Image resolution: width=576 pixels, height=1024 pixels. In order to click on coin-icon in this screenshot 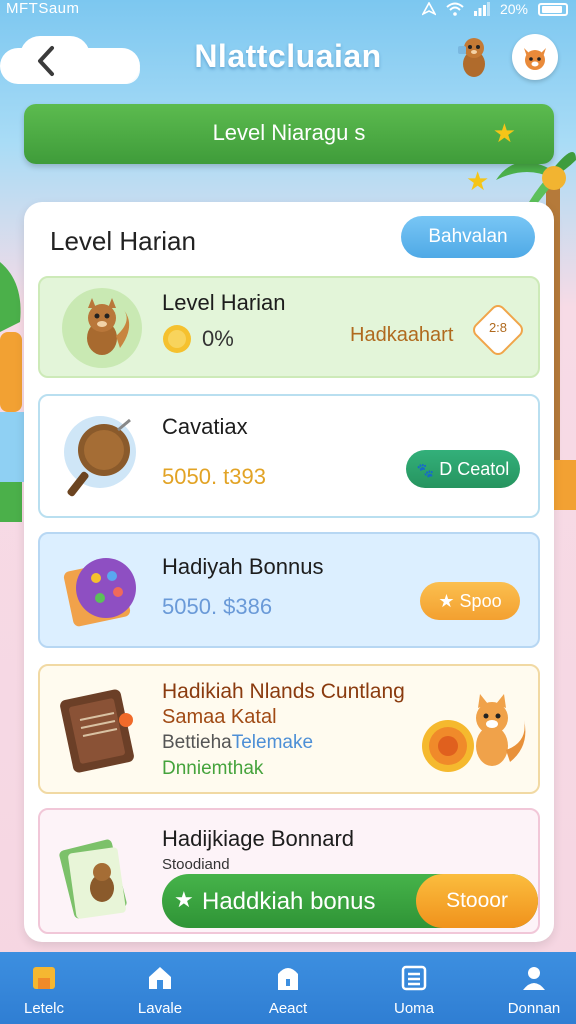, I will do `click(177, 339)`.